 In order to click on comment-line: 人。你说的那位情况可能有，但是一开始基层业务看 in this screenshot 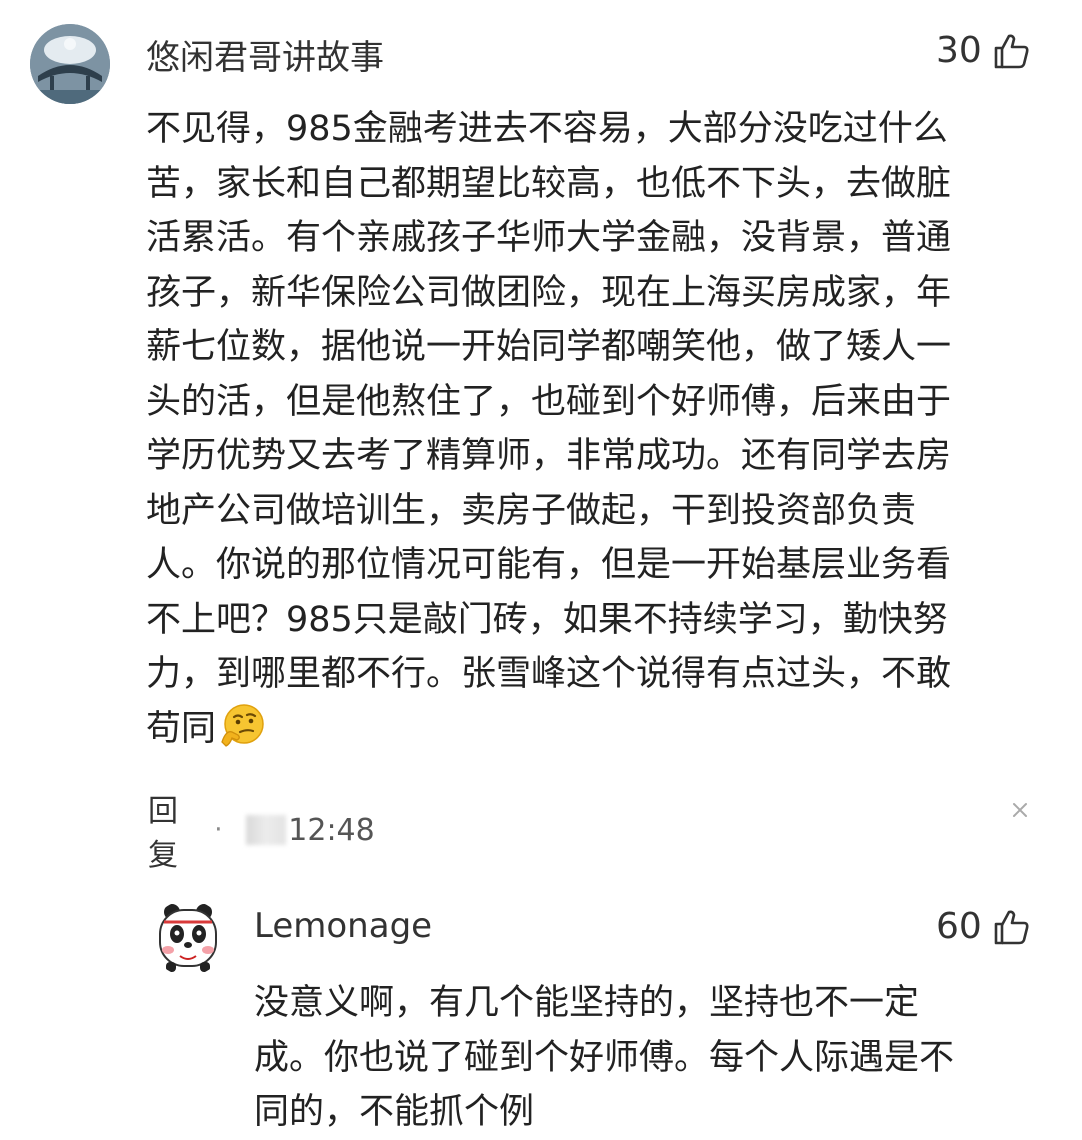, I will do `click(549, 565)`.